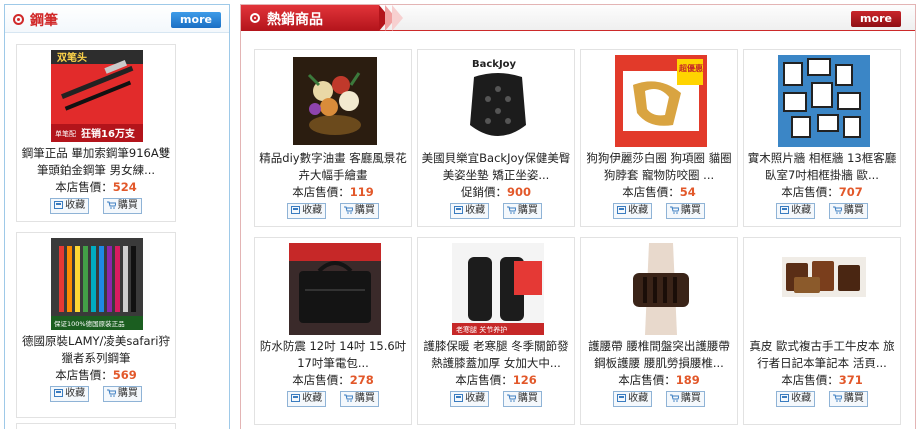  Describe the element at coordinates (295, 20) in the screenshot. I see `hot-panel-title: 熱銷商品` at that location.